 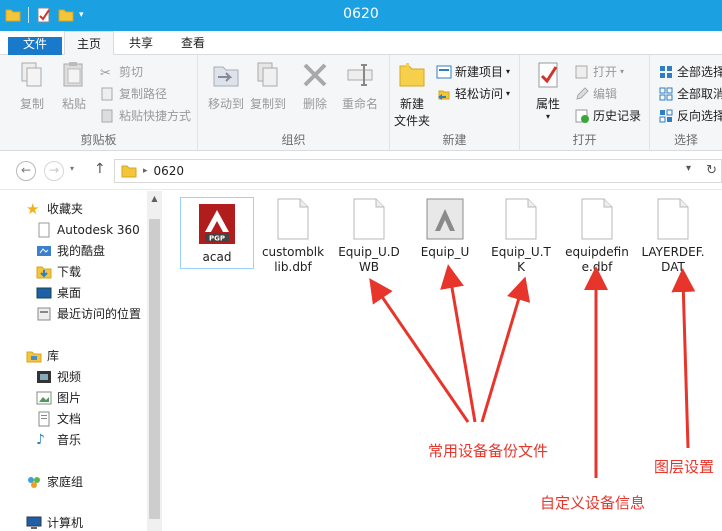 I want to click on annotation-custom-equipment: 自定义设备信息, so click(x=593, y=503).